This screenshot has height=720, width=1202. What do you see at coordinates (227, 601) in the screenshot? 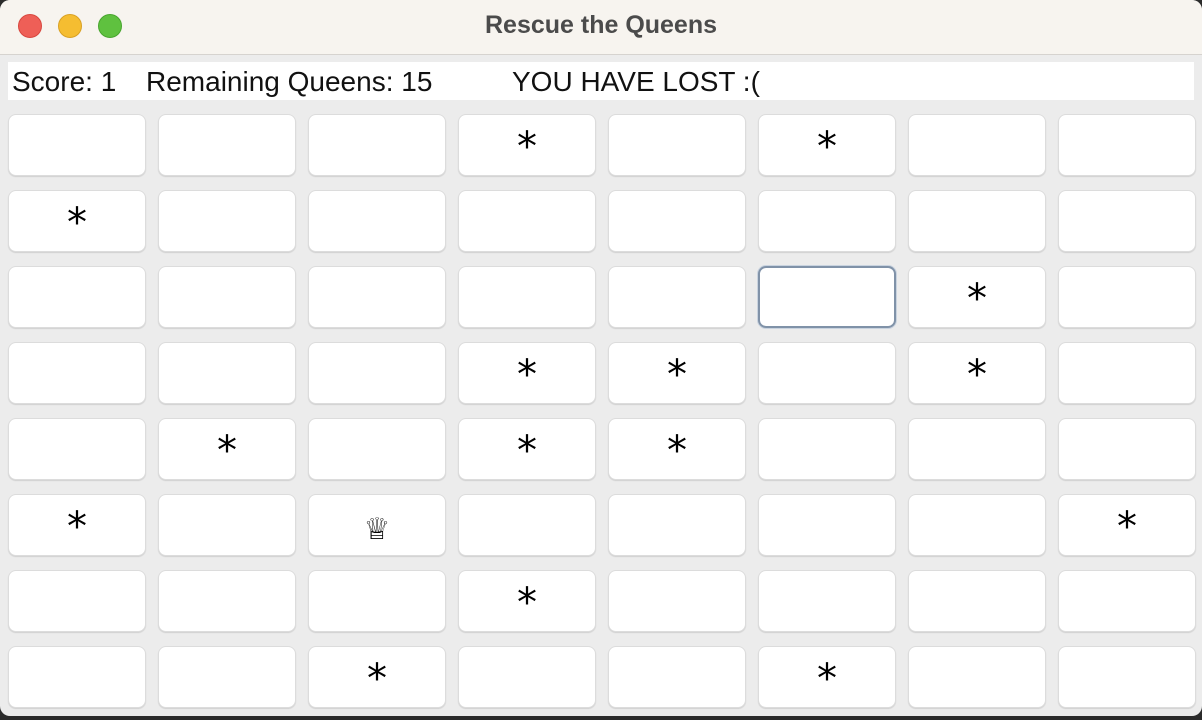
I see `board-cell-r6-c1` at bounding box center [227, 601].